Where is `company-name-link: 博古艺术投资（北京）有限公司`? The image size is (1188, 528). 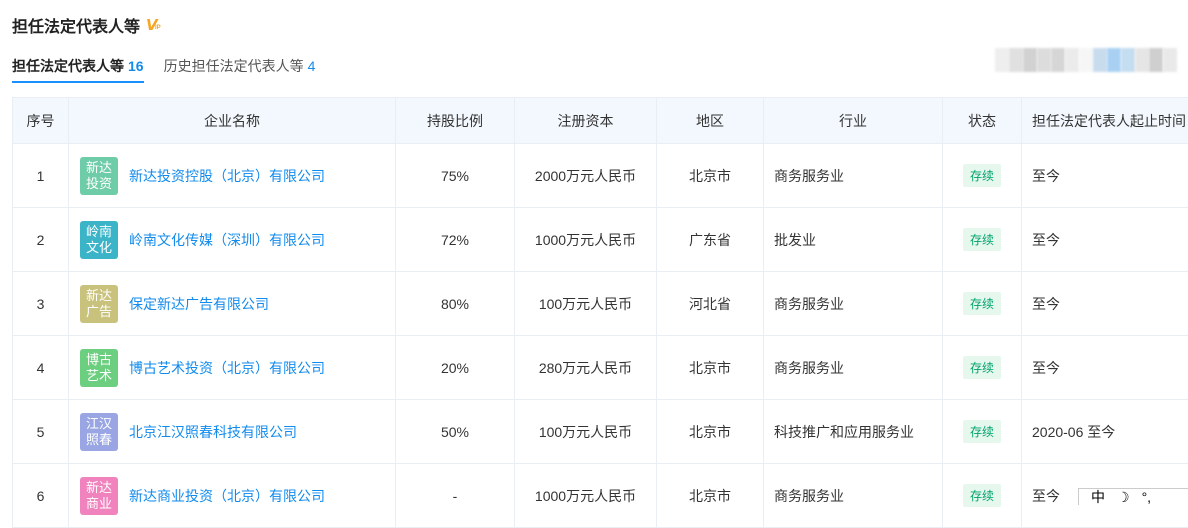 company-name-link: 博古艺术投资（北京）有限公司 is located at coordinates (227, 368).